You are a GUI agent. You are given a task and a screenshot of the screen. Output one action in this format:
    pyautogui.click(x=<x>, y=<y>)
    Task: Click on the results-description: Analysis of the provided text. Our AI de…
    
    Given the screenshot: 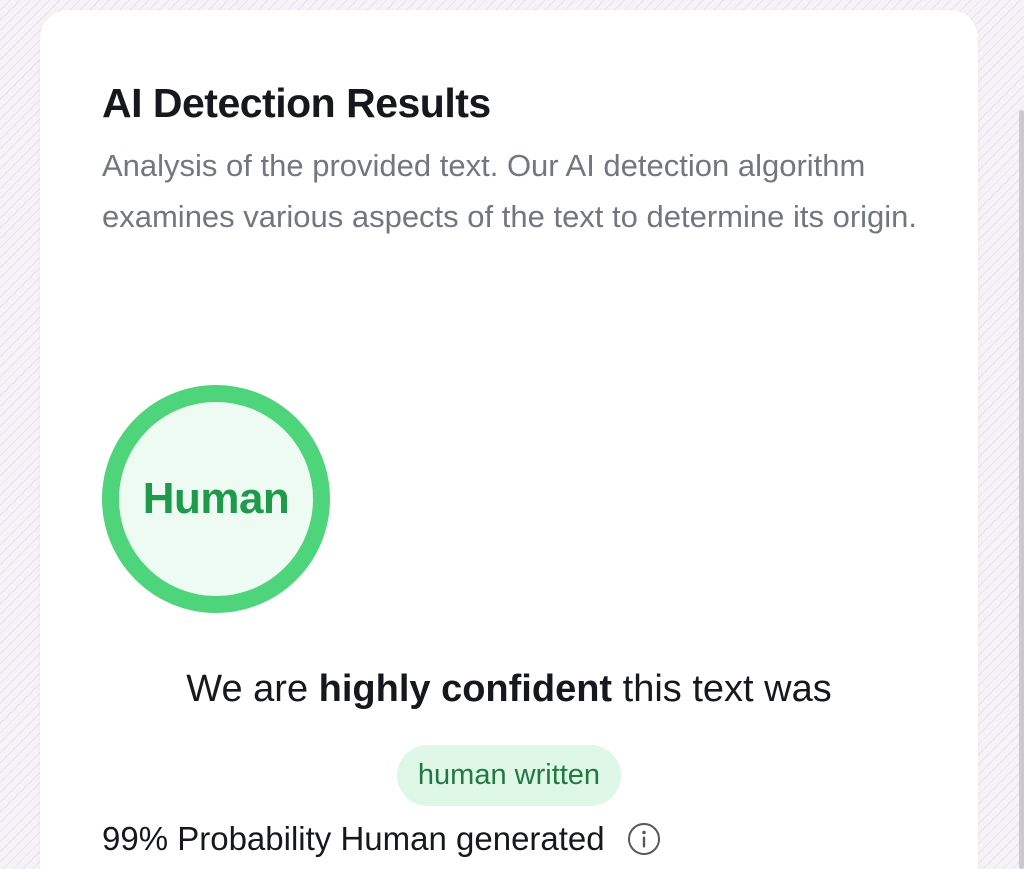 What is the action you would take?
    pyautogui.click(x=510, y=191)
    